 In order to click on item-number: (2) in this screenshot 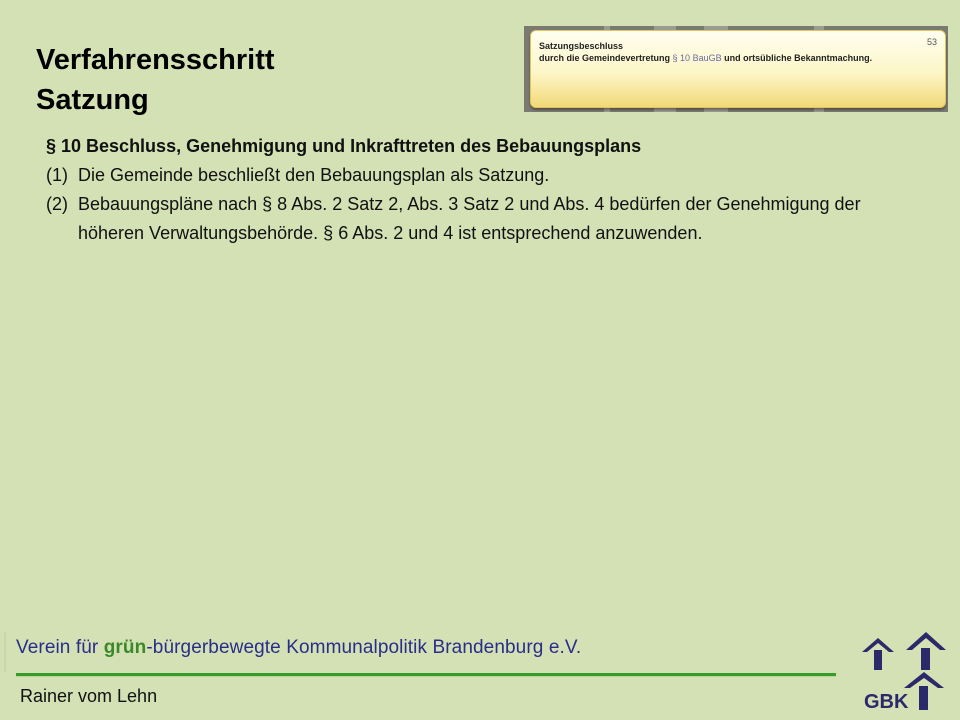, I will do `click(57, 204)`.